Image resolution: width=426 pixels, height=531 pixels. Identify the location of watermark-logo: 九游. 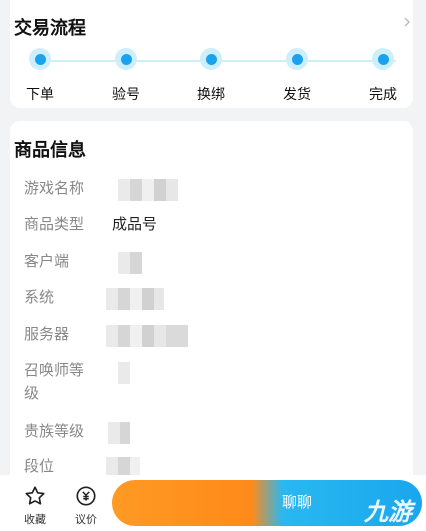
(388, 512).